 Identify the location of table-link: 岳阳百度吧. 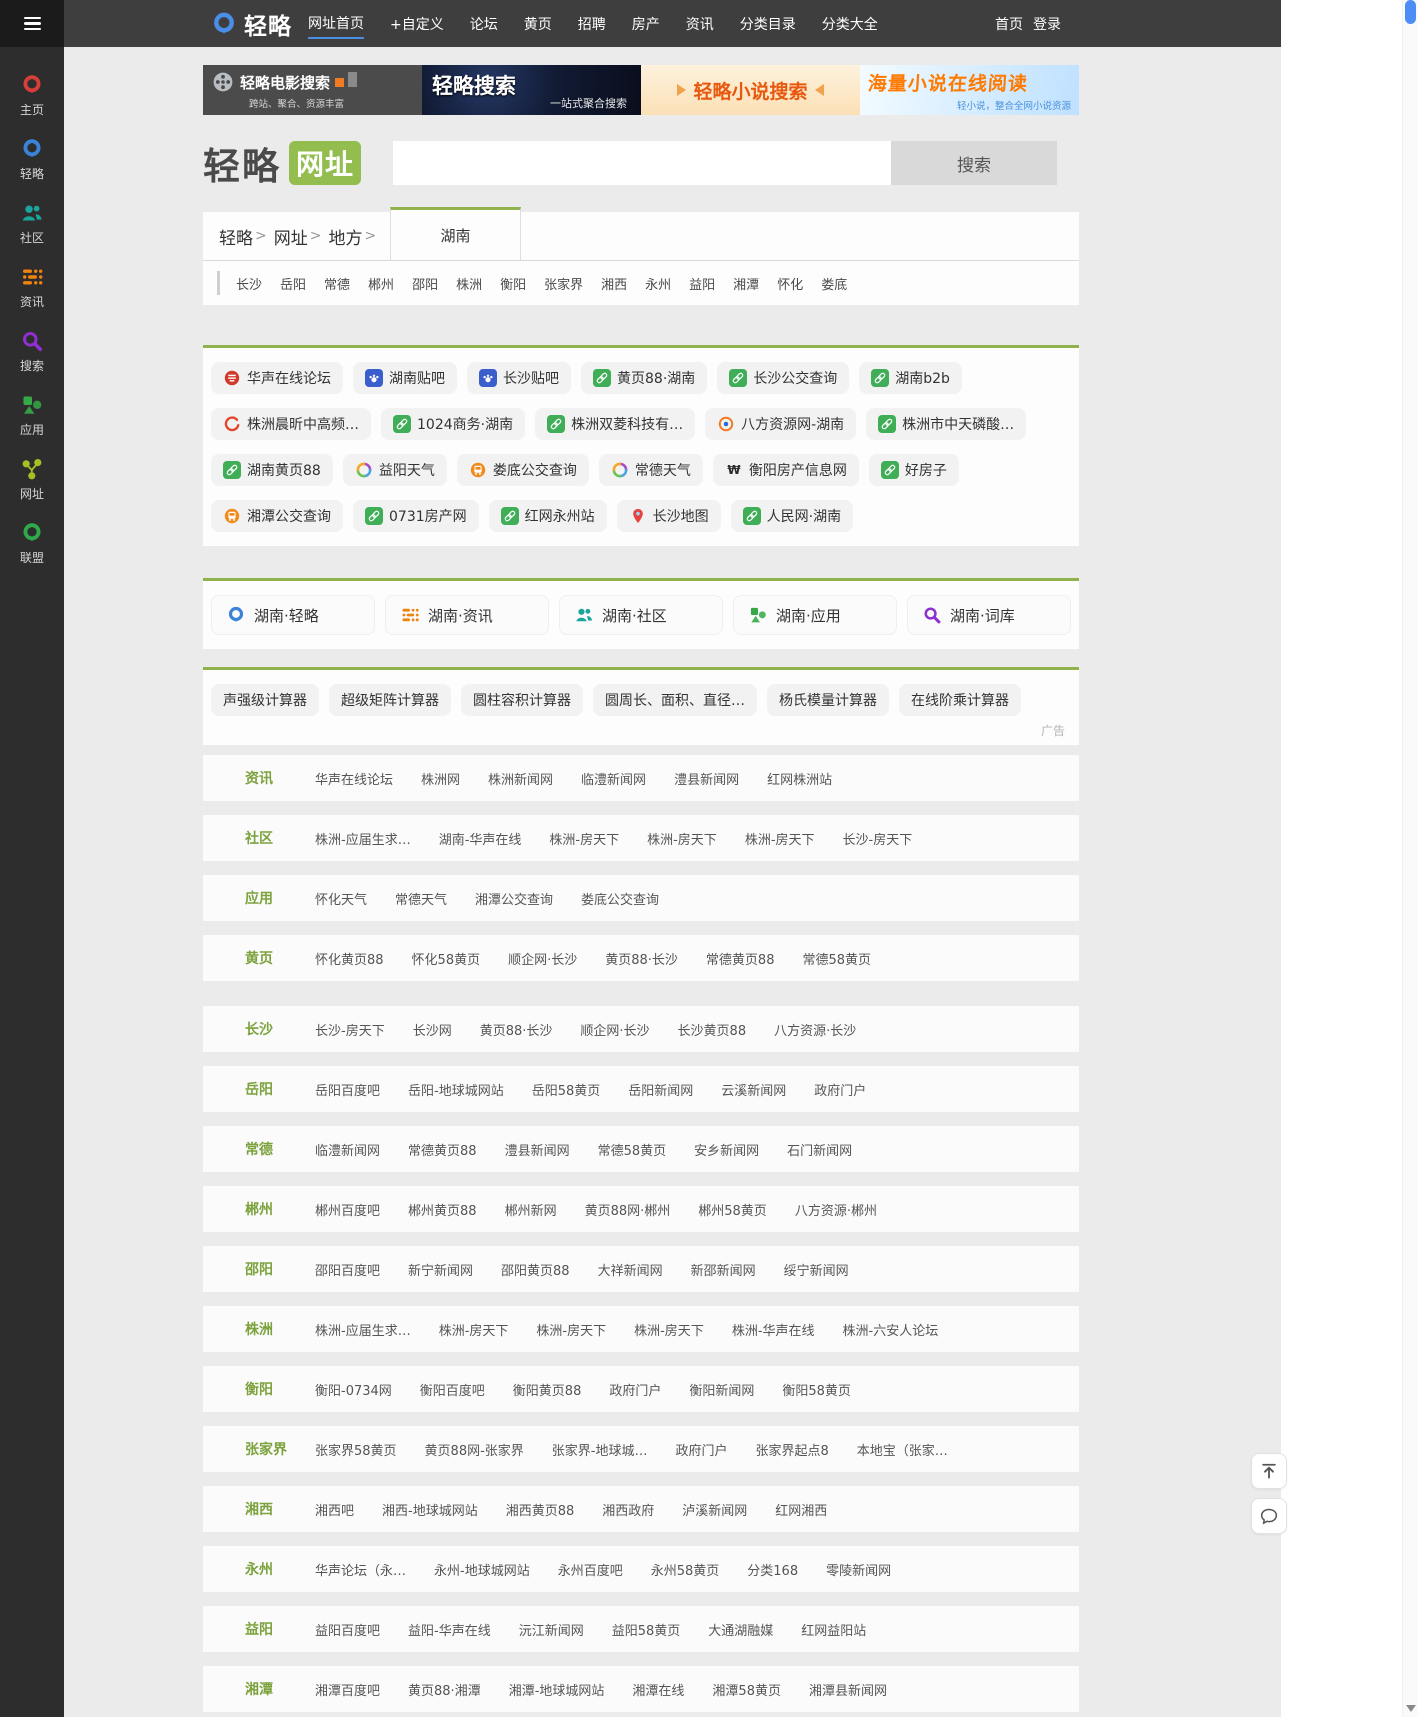
(347, 1089).